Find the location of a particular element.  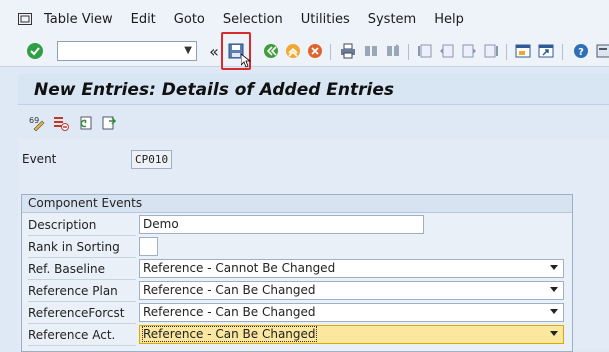

next-entry-icon is located at coordinates (109, 123).